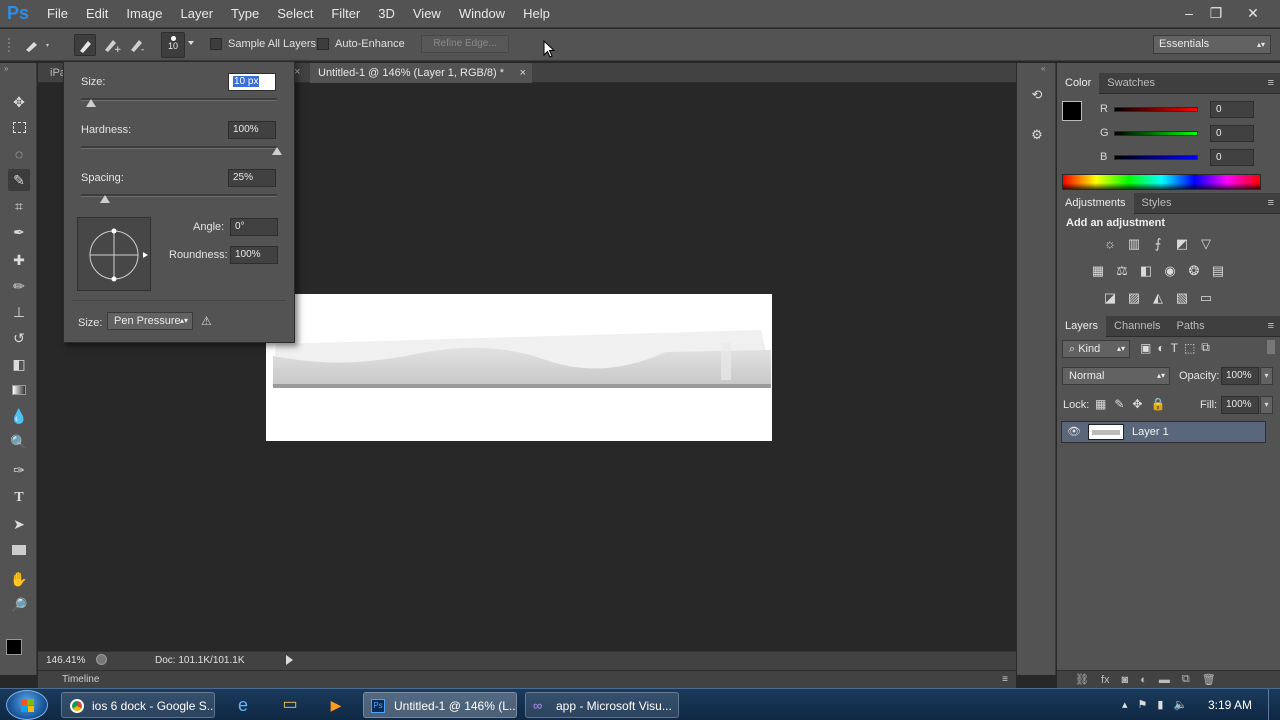  Describe the element at coordinates (1206, 244) in the screenshot. I see `vibrance-icon: ▽` at that location.